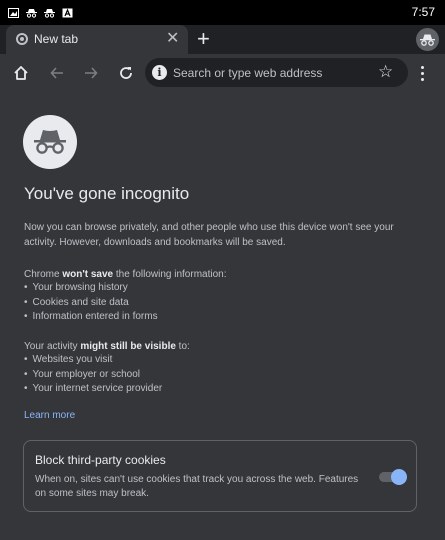 The height and width of the screenshot is (540, 445). I want to click on reload-button, so click(126, 73).